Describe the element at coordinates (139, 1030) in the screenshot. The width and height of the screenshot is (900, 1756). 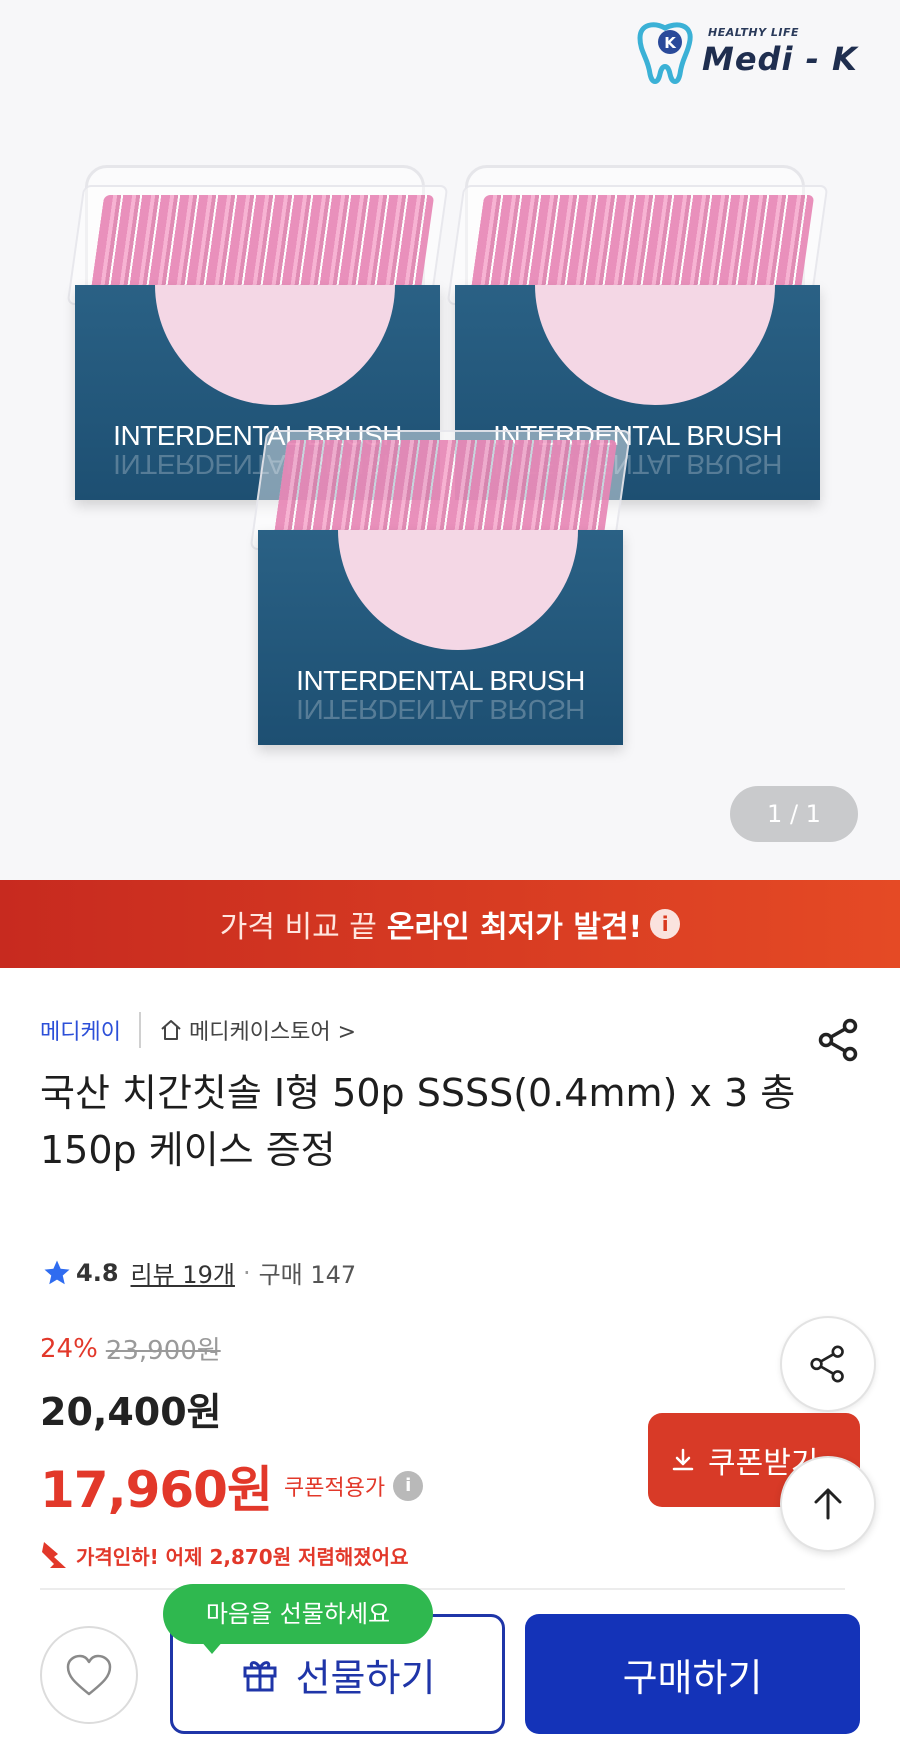
I see `seller-divider` at that location.